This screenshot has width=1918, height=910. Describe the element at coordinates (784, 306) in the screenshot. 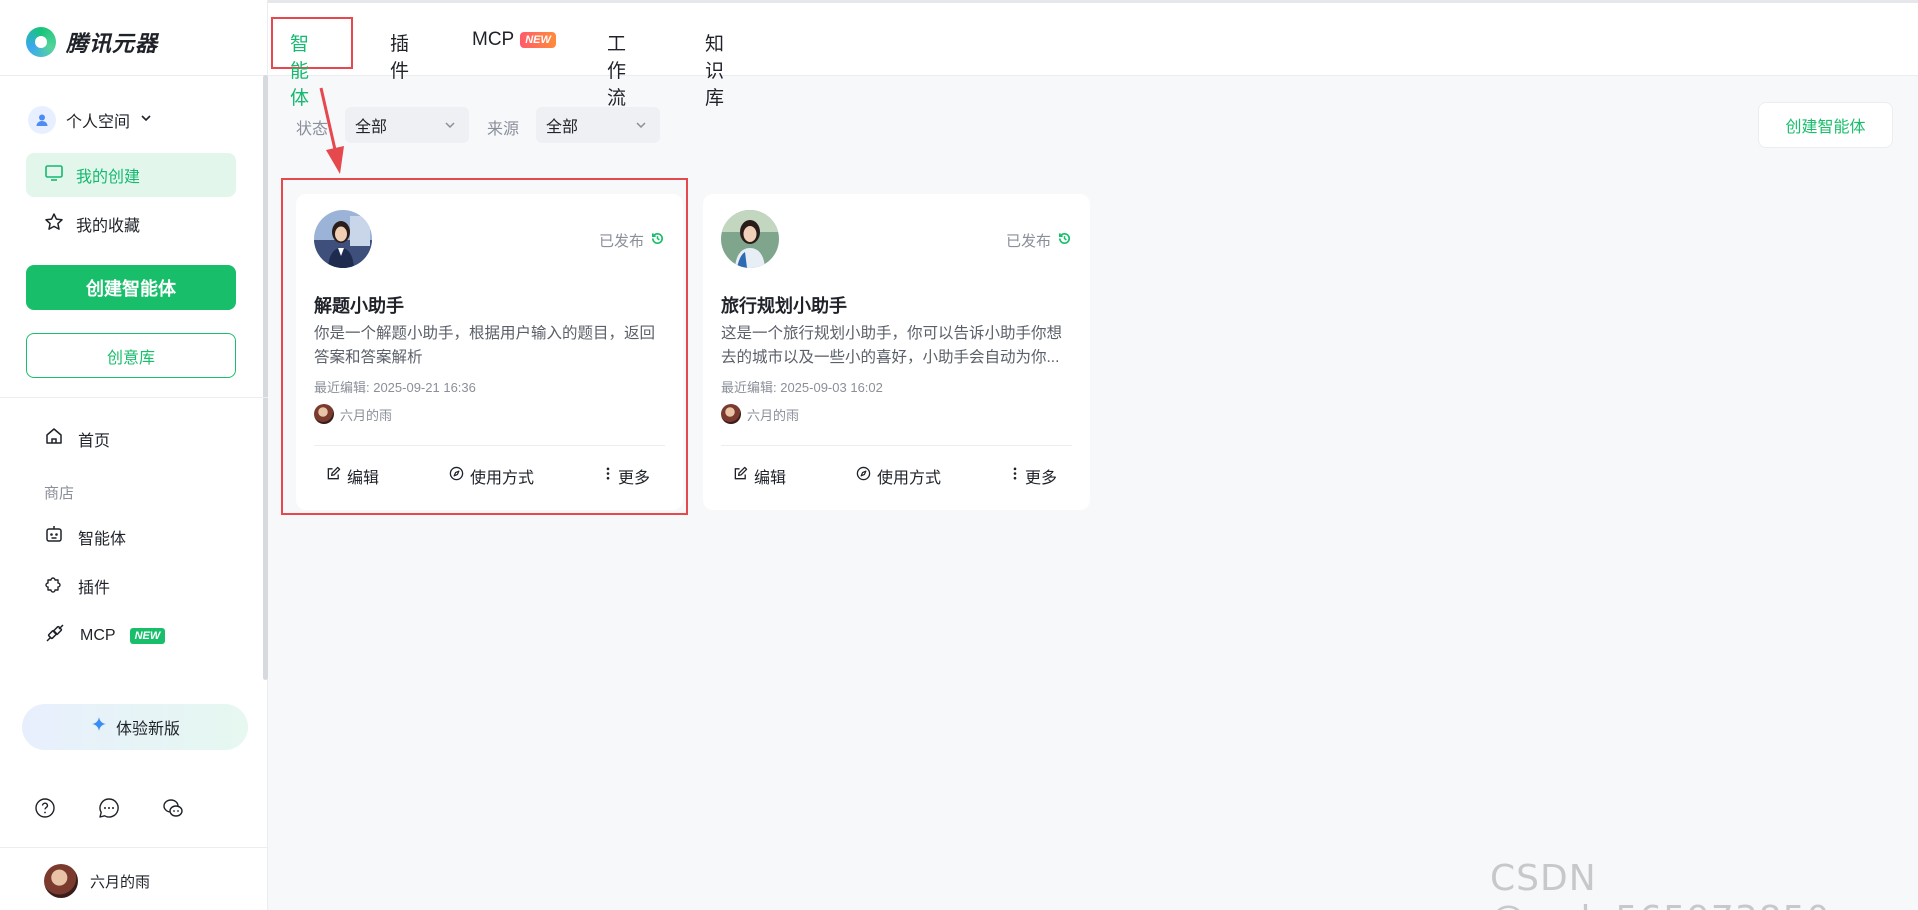

I see `agent-title: 旅行规划小助手` at that location.